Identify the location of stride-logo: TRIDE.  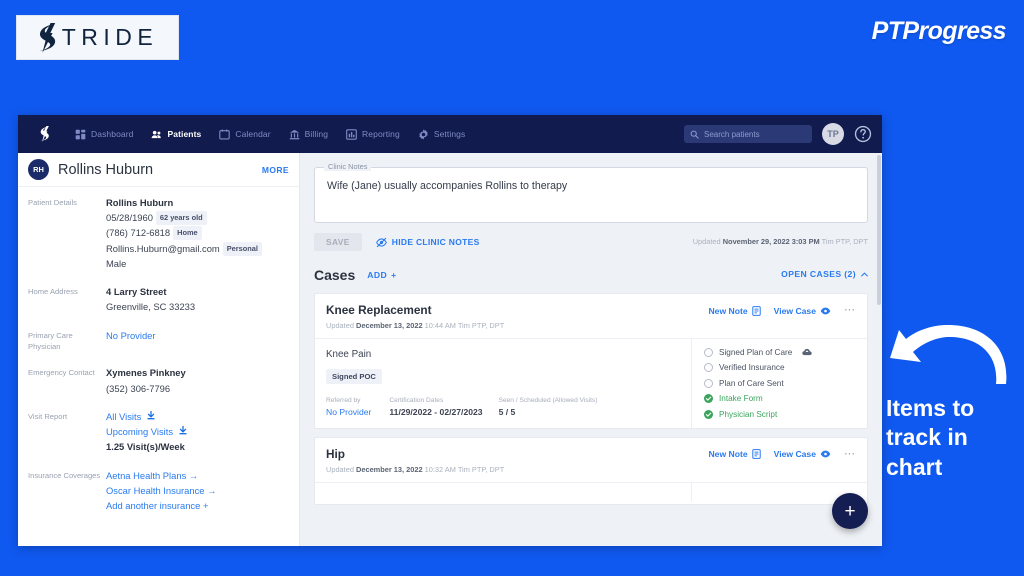
(97, 37).